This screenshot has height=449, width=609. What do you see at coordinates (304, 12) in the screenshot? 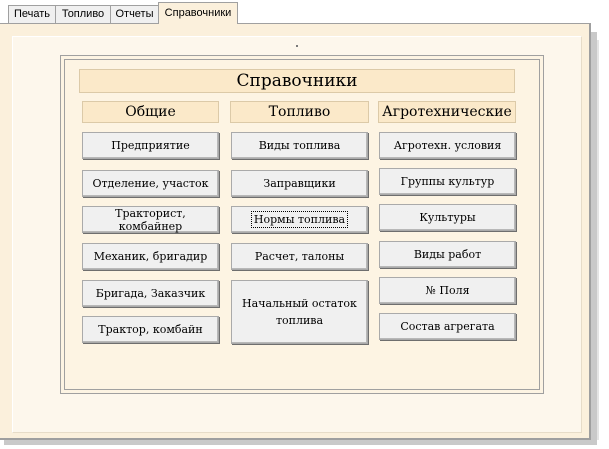
I see `tab-strip: Печать Топливо Отчеты Справочники` at bounding box center [304, 12].